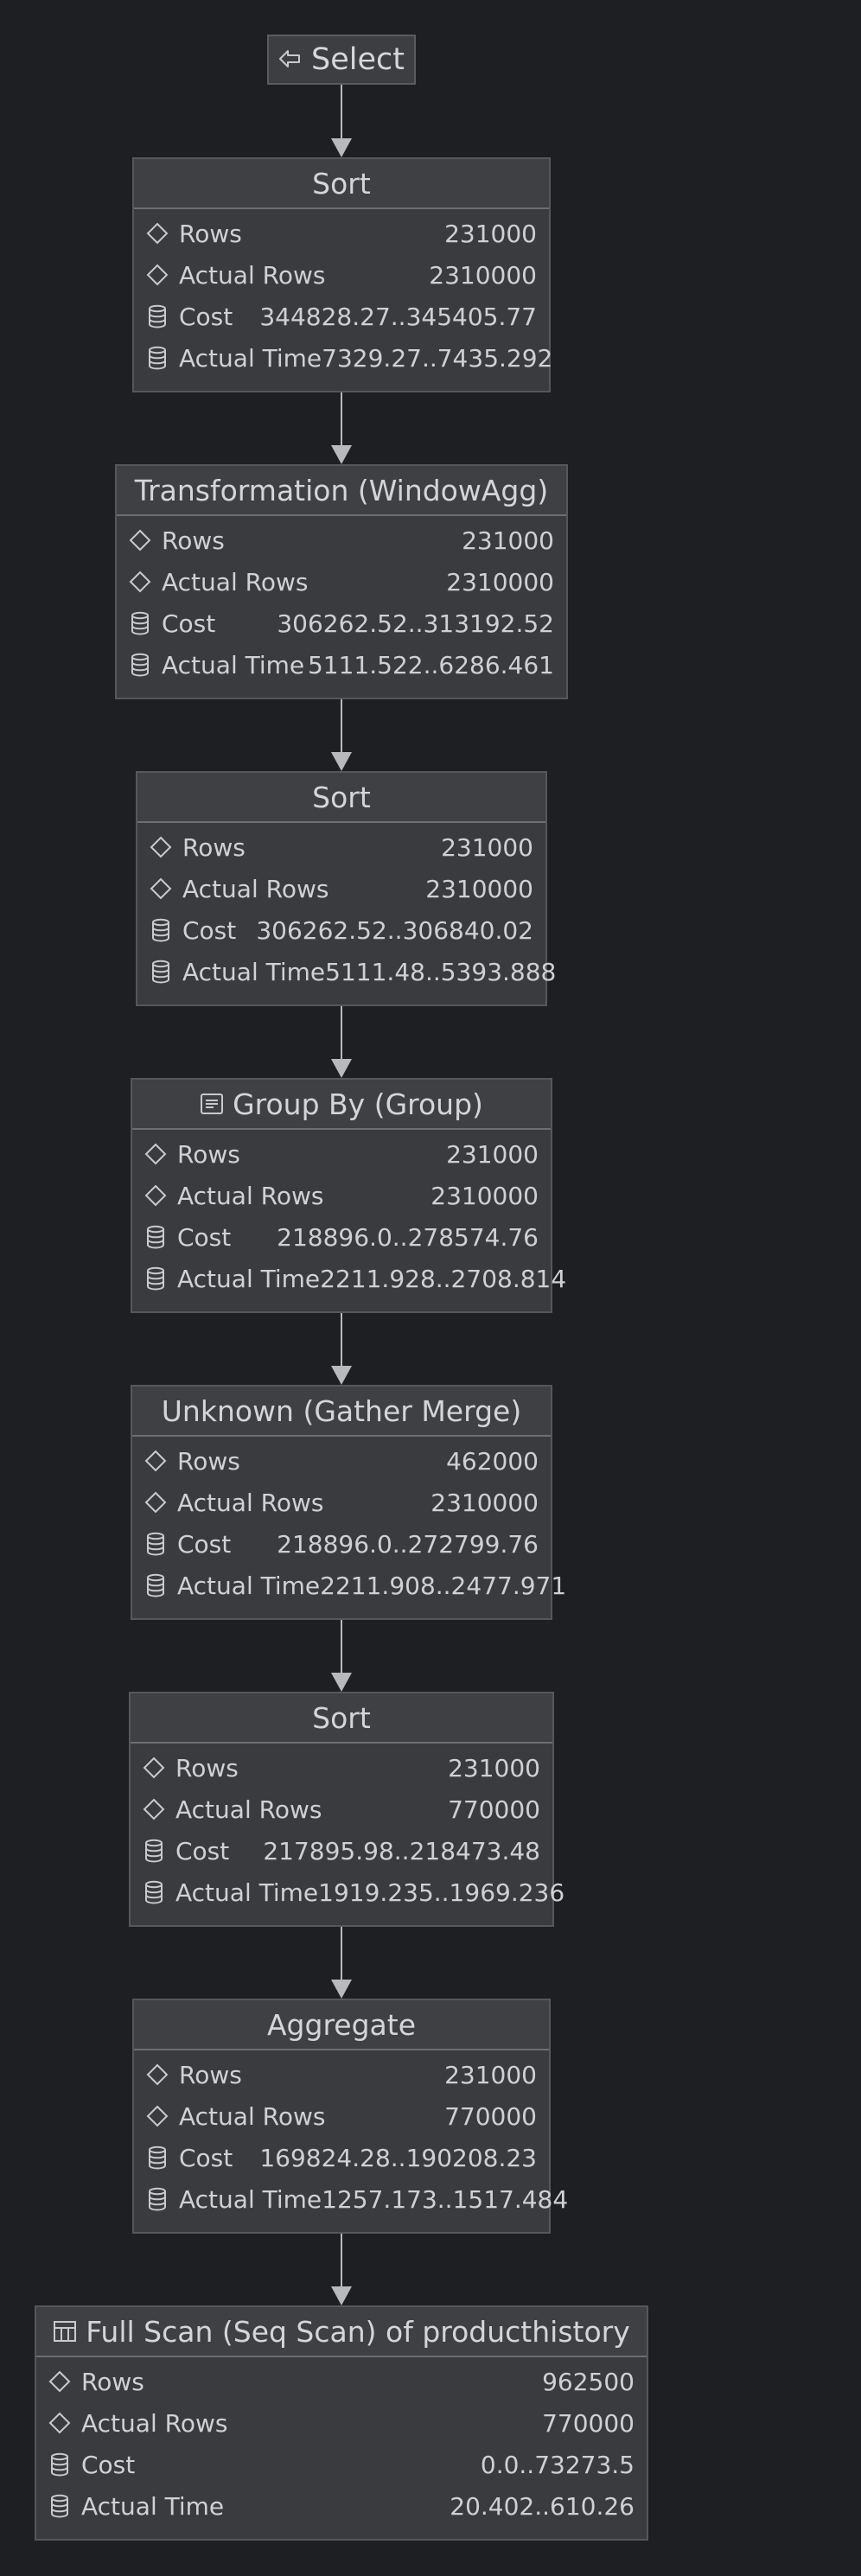 The image size is (861, 2576). I want to click on plan-node-title: Group By (Group), so click(358, 1104).